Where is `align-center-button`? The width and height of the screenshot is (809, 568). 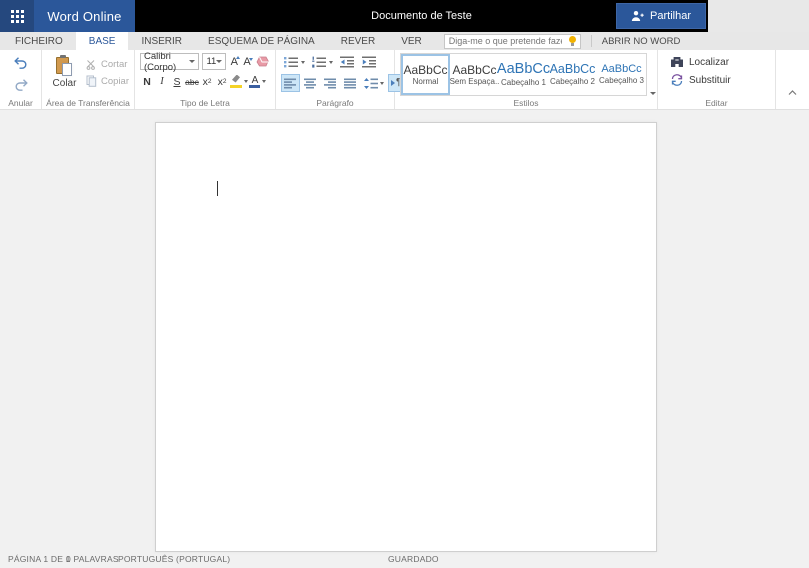 align-center-button is located at coordinates (310, 83).